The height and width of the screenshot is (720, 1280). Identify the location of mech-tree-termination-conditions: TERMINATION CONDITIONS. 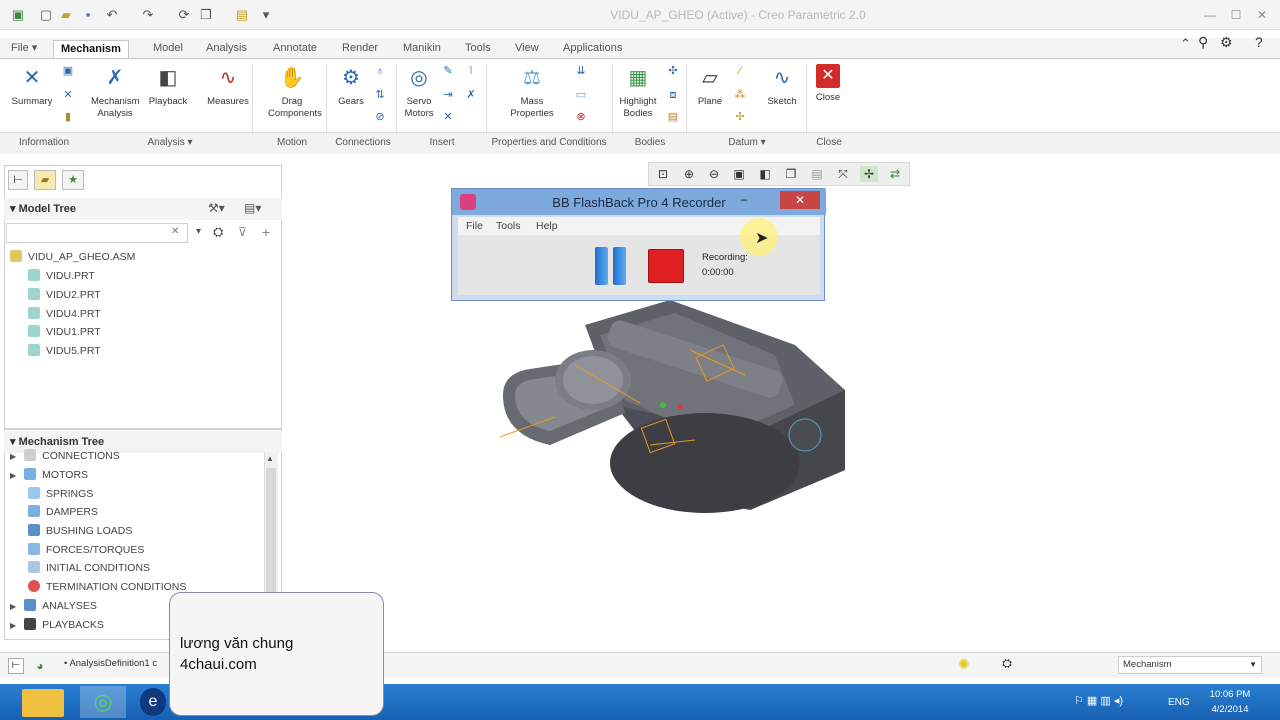
(107, 587).